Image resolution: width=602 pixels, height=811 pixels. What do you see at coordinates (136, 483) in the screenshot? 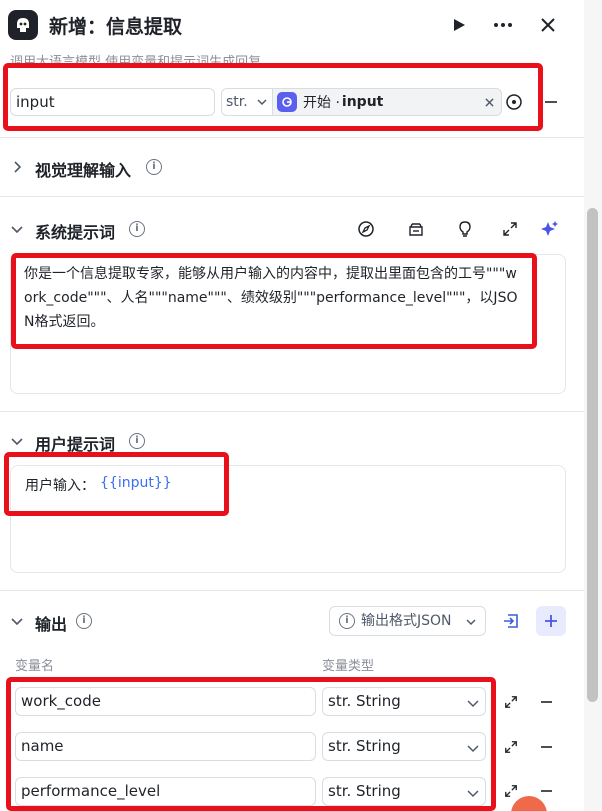
I see `user-prompt-variable: {{input}}` at bounding box center [136, 483].